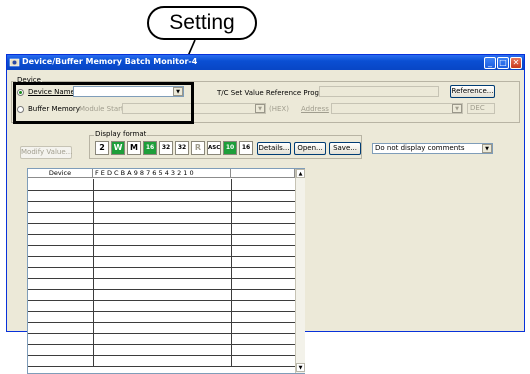 This screenshot has width=530, height=374. I want to click on comment-dropdown-icon: ▼, so click(487, 148).